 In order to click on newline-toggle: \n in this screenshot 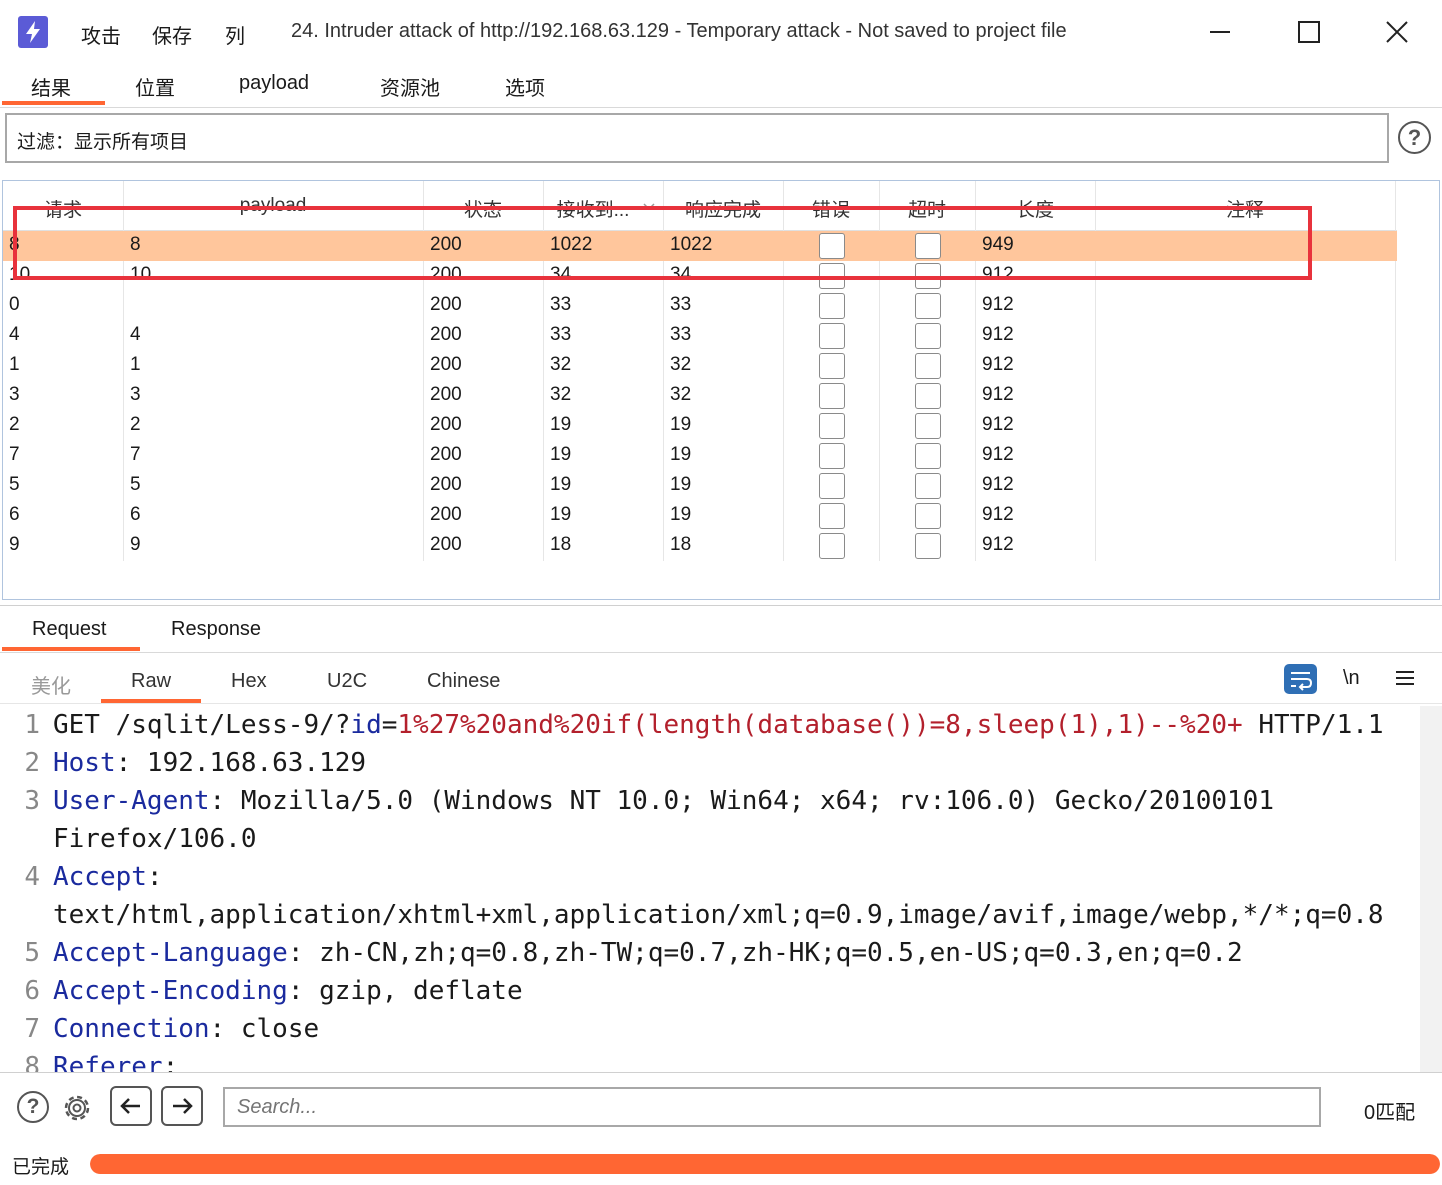, I will do `click(1351, 678)`.